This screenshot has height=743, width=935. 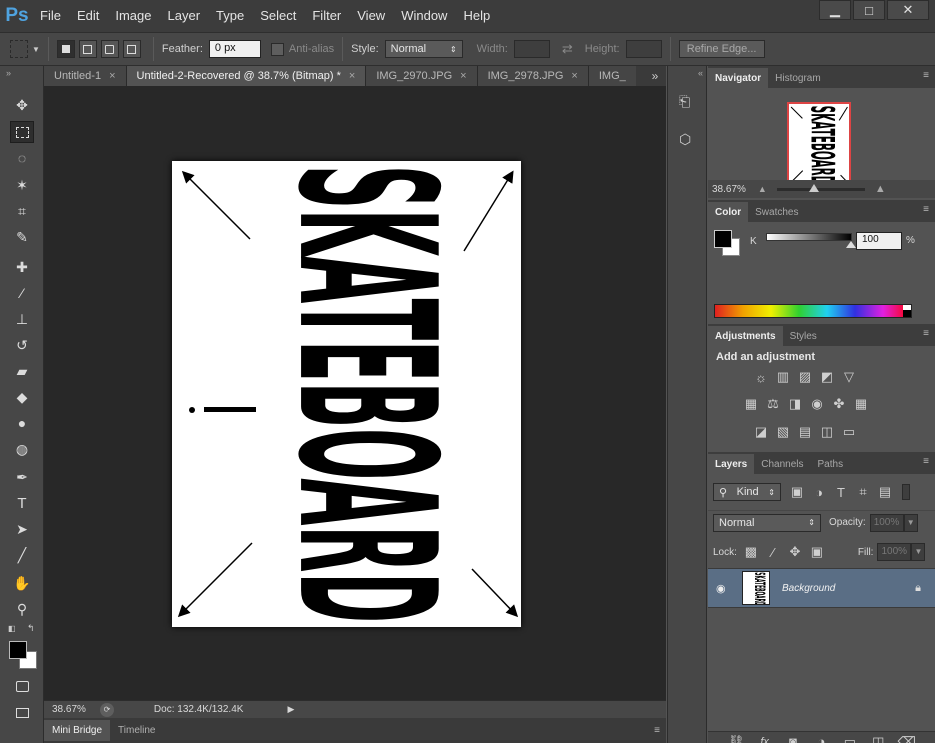 What do you see at coordinates (133, 16) in the screenshot?
I see `menu-image: Image` at bounding box center [133, 16].